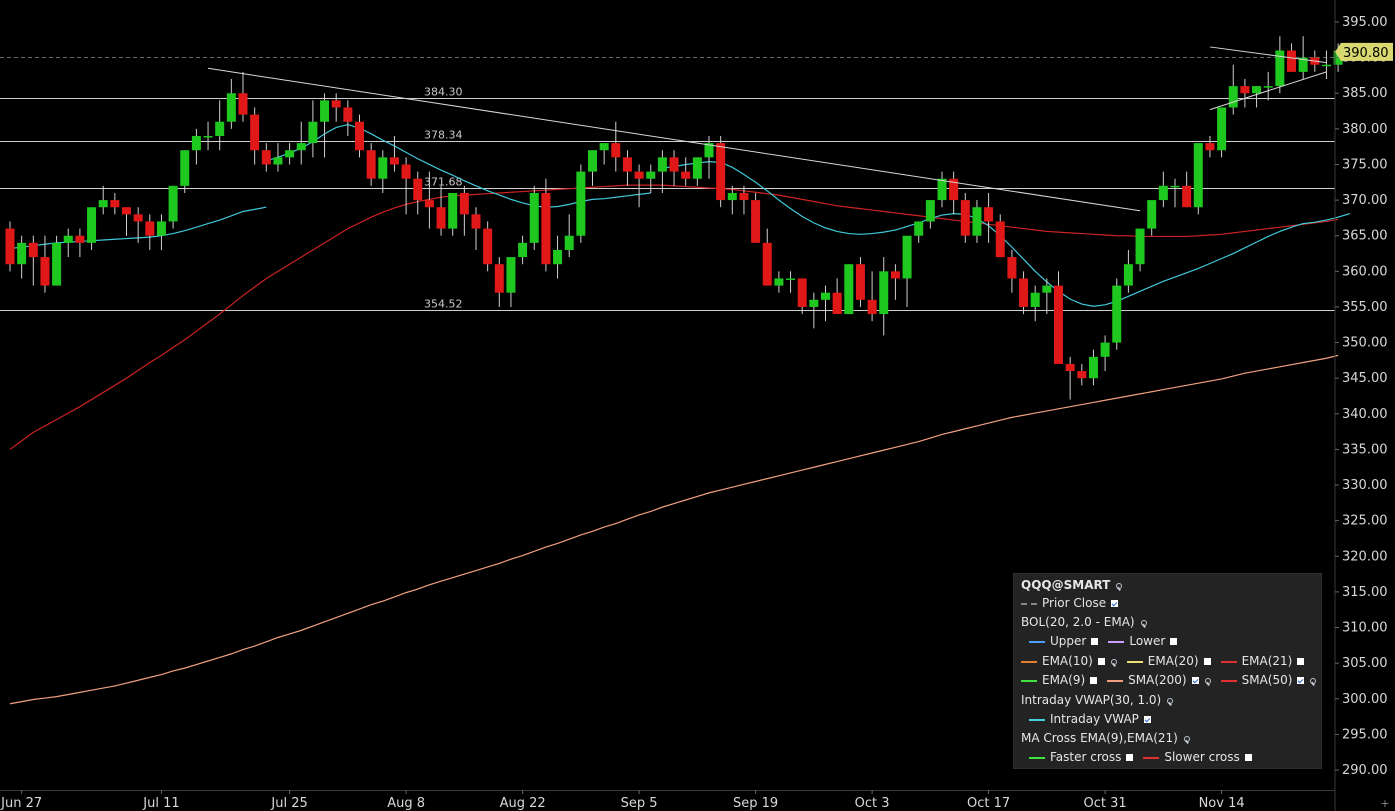  Describe the element at coordinates (1086, 757) in the screenshot. I see `legend-faster: Faster cross` at that location.